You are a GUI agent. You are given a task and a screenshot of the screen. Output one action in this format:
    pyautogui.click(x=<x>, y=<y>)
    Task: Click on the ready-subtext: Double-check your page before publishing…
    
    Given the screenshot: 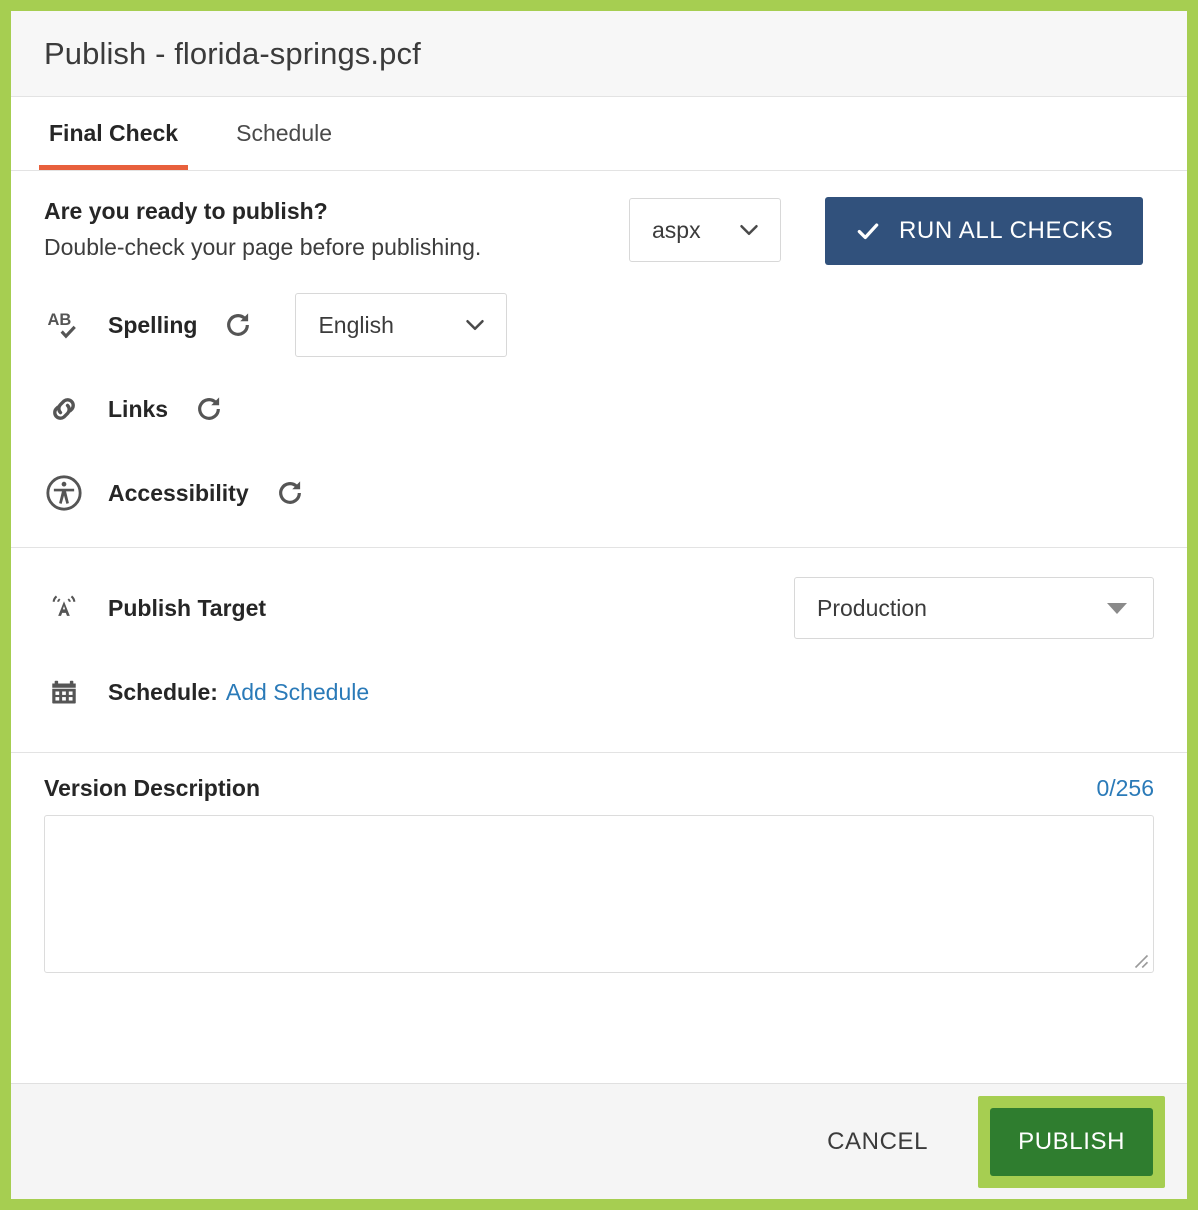 What is the action you would take?
    pyautogui.click(x=263, y=246)
    